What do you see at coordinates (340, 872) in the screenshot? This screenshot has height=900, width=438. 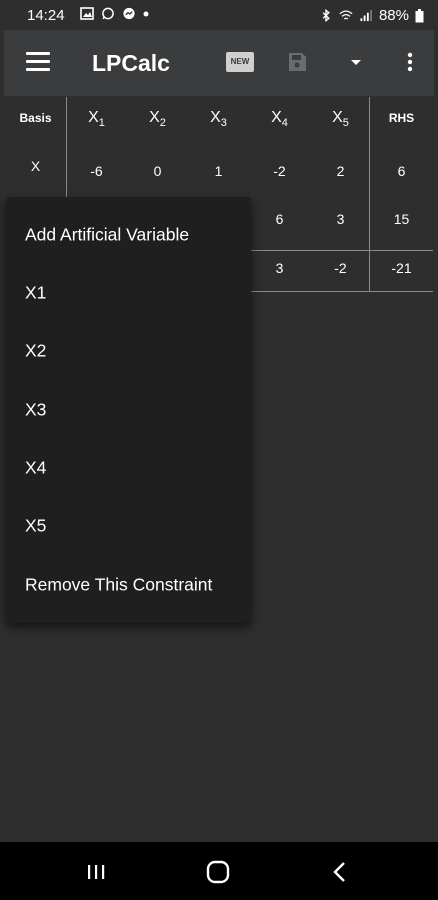 I see `back-icon` at bounding box center [340, 872].